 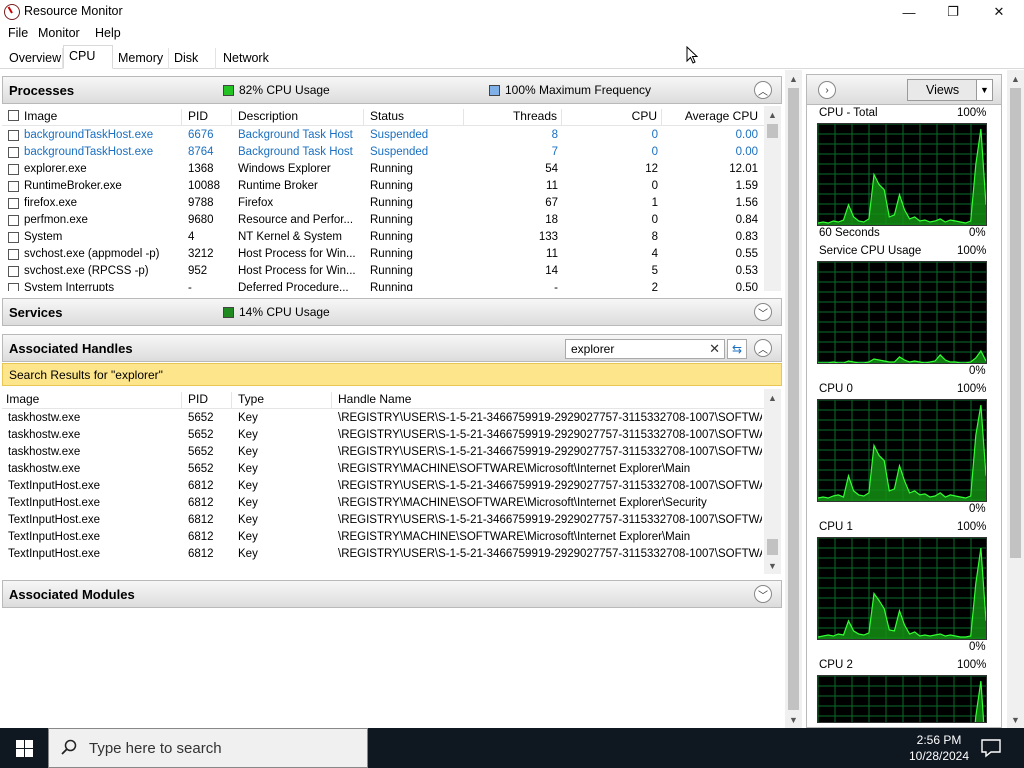 I want to click on handles-search-input: explorer ✕, so click(x=645, y=349).